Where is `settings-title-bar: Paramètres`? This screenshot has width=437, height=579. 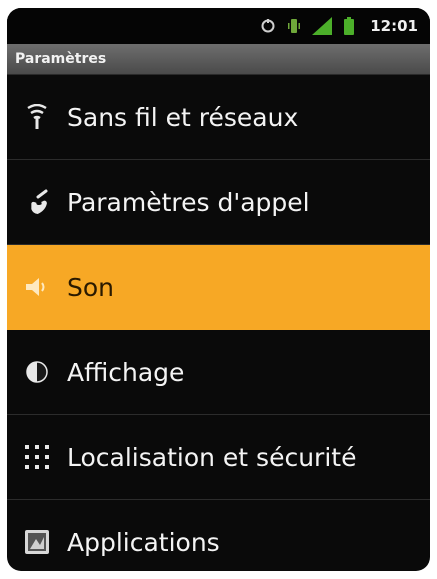 settings-title-bar: Paramètres is located at coordinates (218, 59).